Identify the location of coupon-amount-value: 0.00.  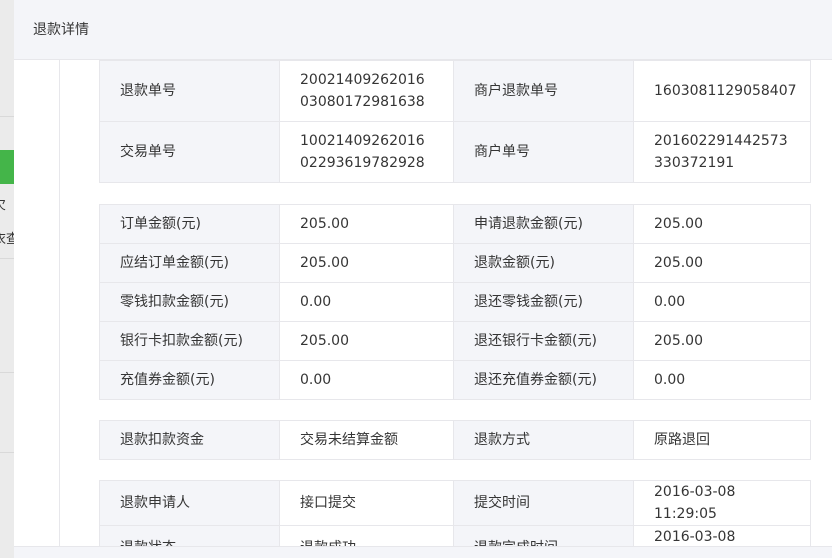
(366, 380).